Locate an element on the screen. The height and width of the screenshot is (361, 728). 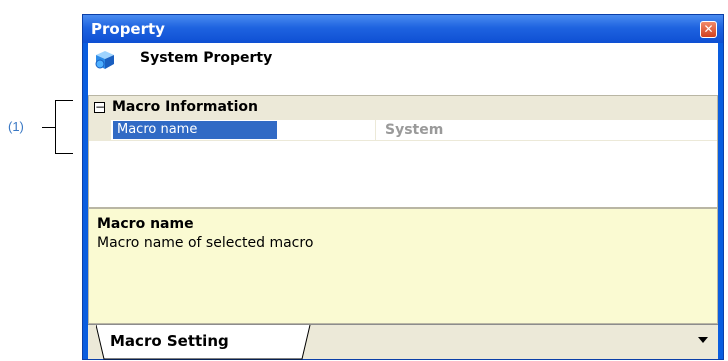
category-label: Macro Information is located at coordinates (185, 107).